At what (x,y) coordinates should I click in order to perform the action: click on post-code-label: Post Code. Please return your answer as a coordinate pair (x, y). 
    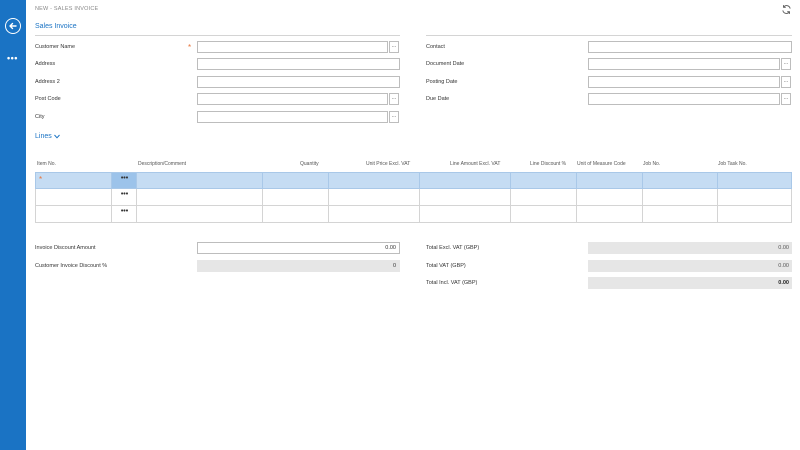
    Looking at the image, I should click on (48, 99).